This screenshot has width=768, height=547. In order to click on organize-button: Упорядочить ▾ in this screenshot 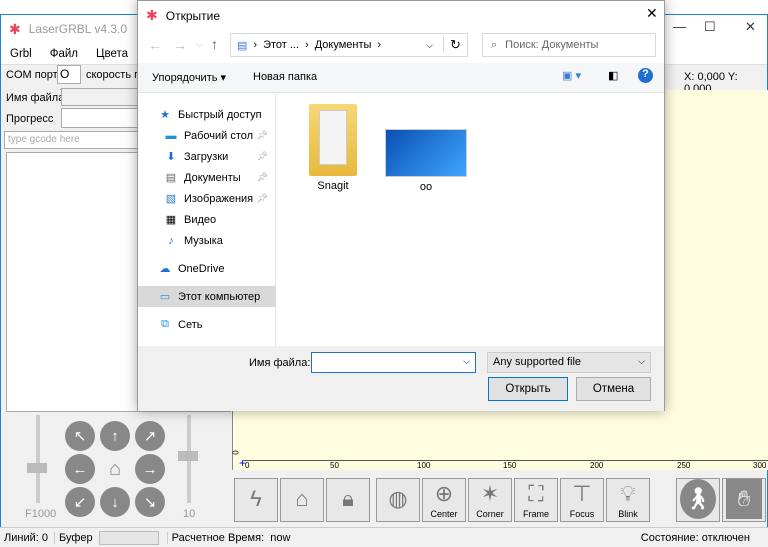, I will do `click(189, 77)`.